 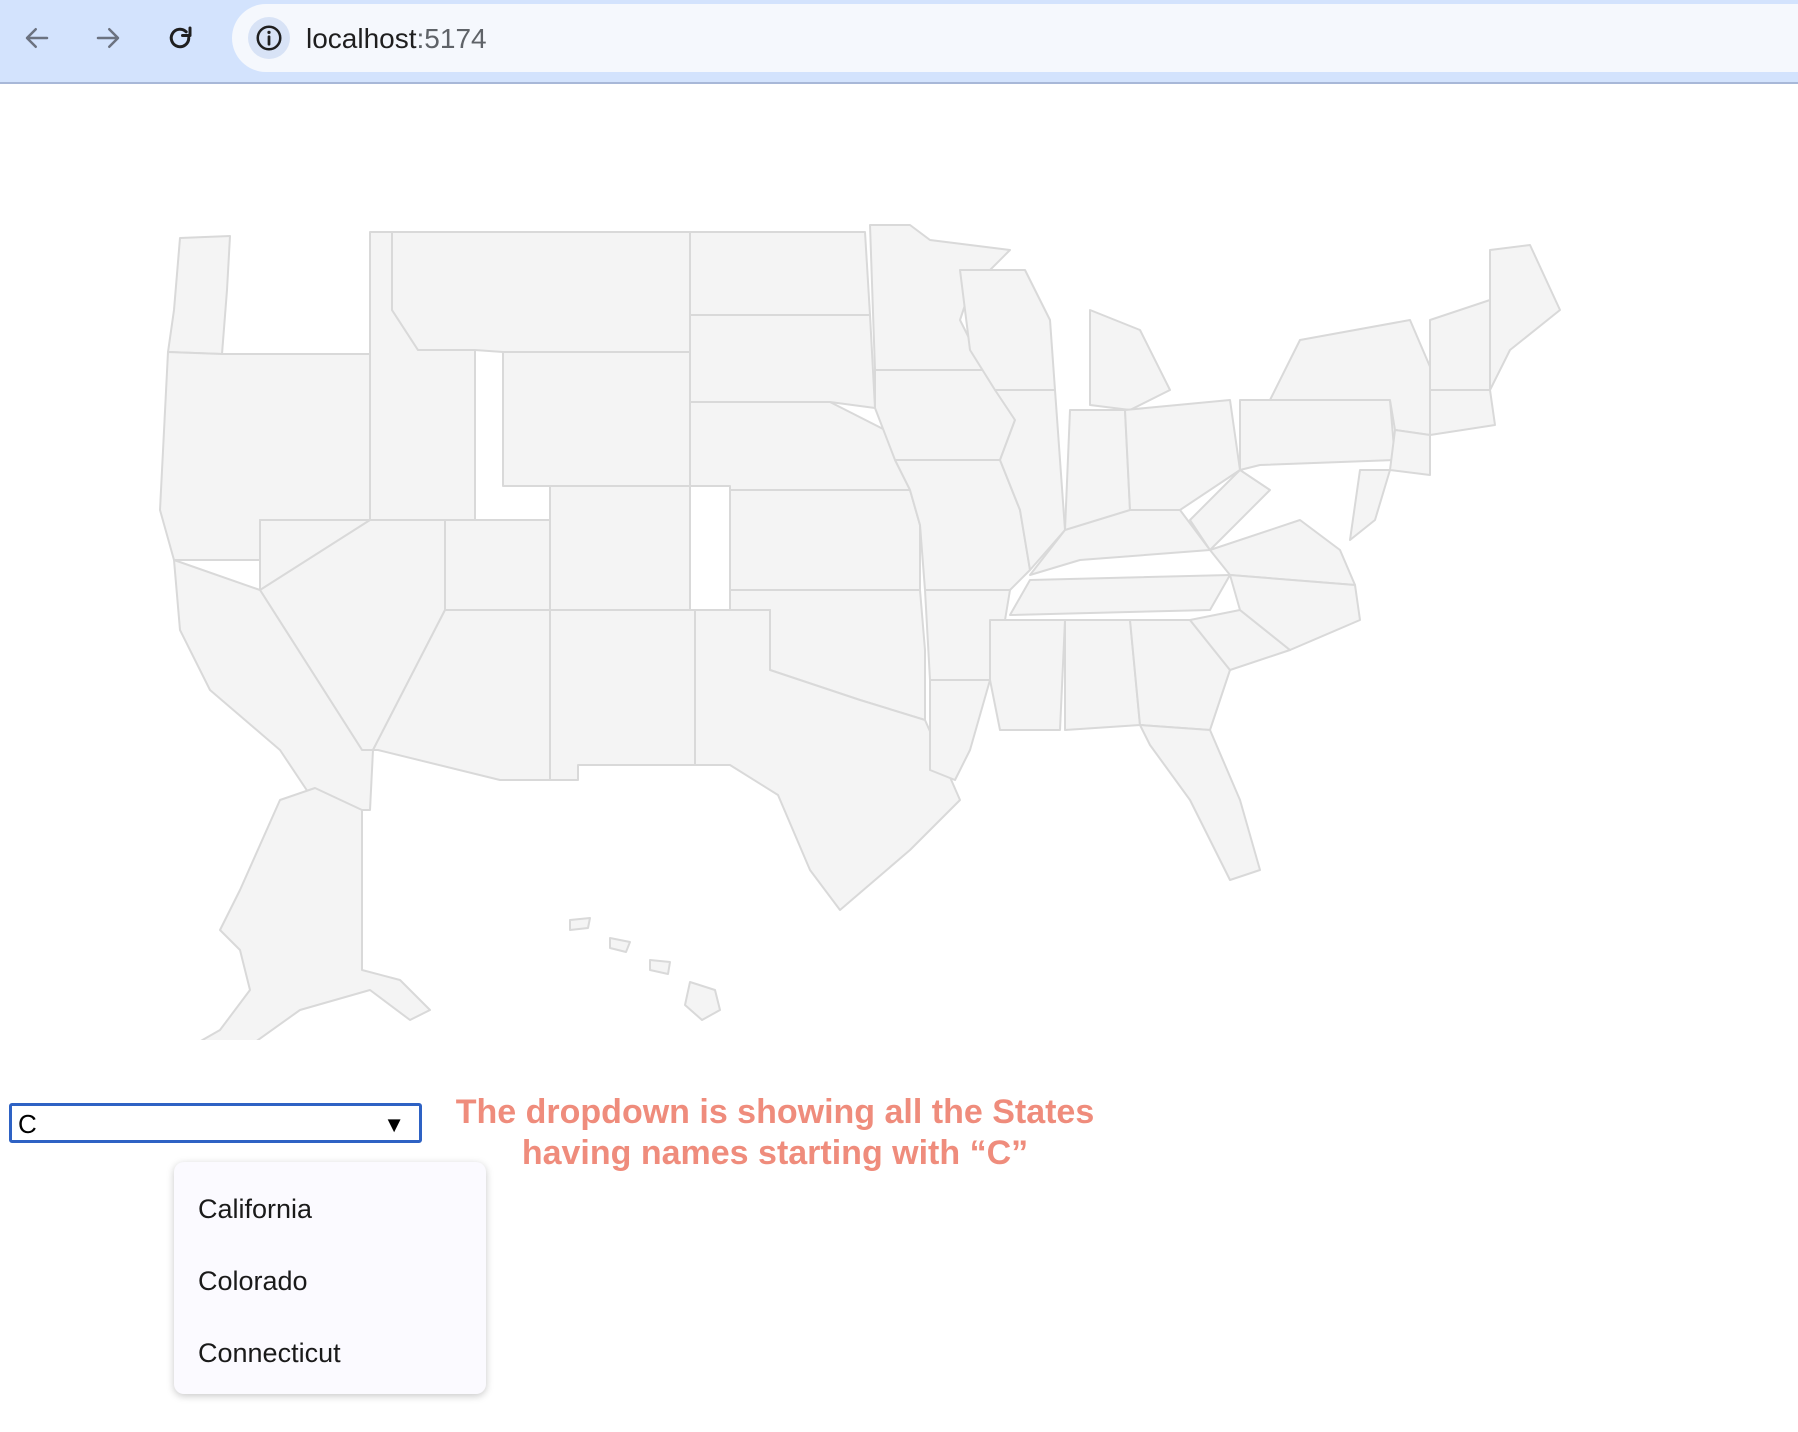 What do you see at coordinates (361, 38) in the screenshot?
I see `url-host: localhost` at bounding box center [361, 38].